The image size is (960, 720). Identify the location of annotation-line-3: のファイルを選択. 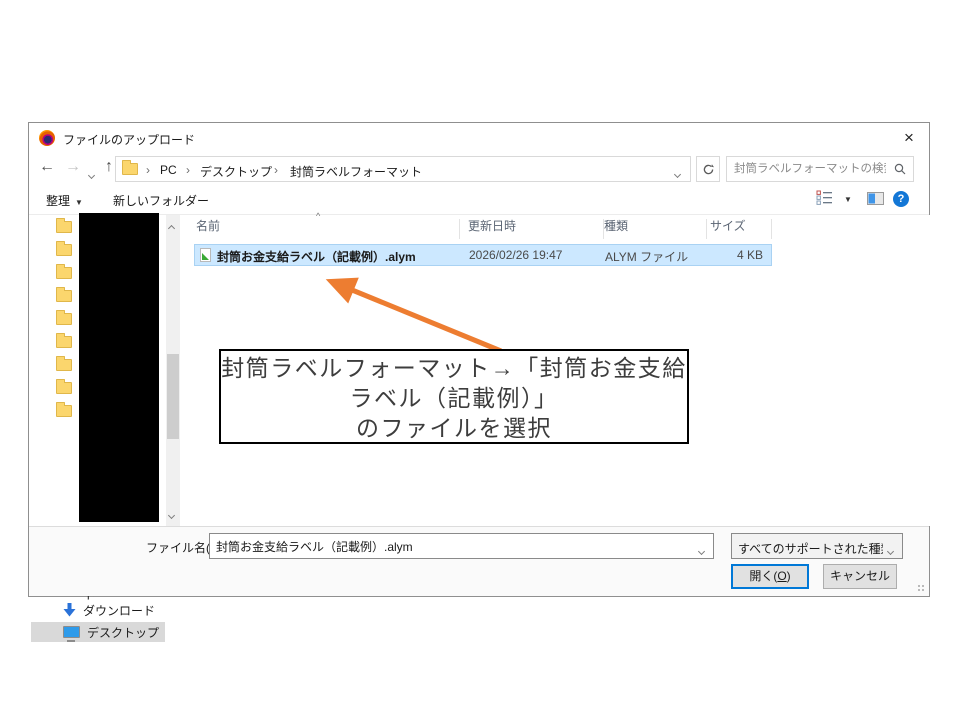
(454, 428).